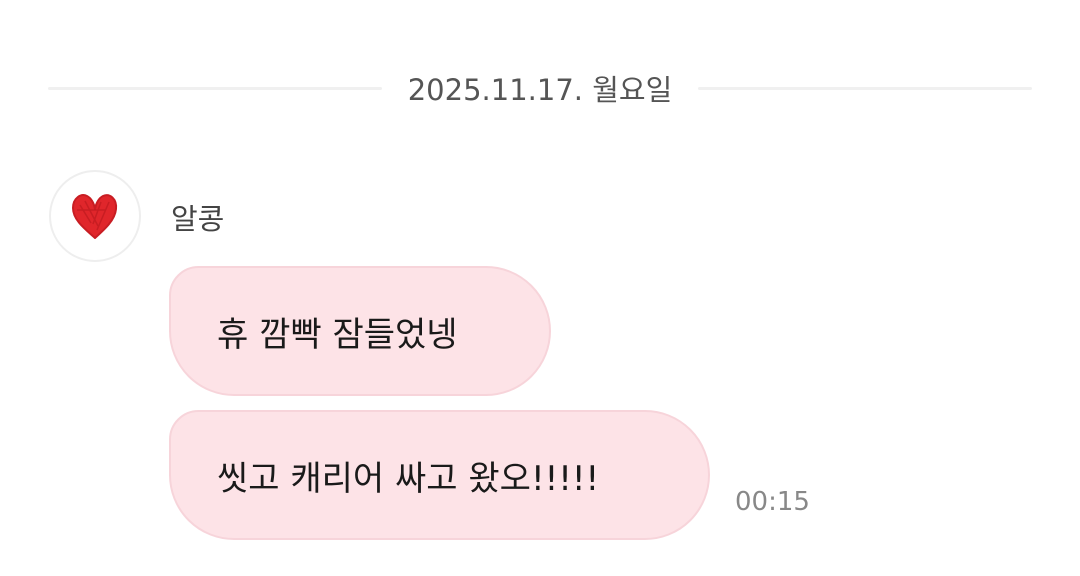 This screenshot has height=576, width=1080. What do you see at coordinates (198, 219) in the screenshot?
I see `sender-name: 알콩` at bounding box center [198, 219].